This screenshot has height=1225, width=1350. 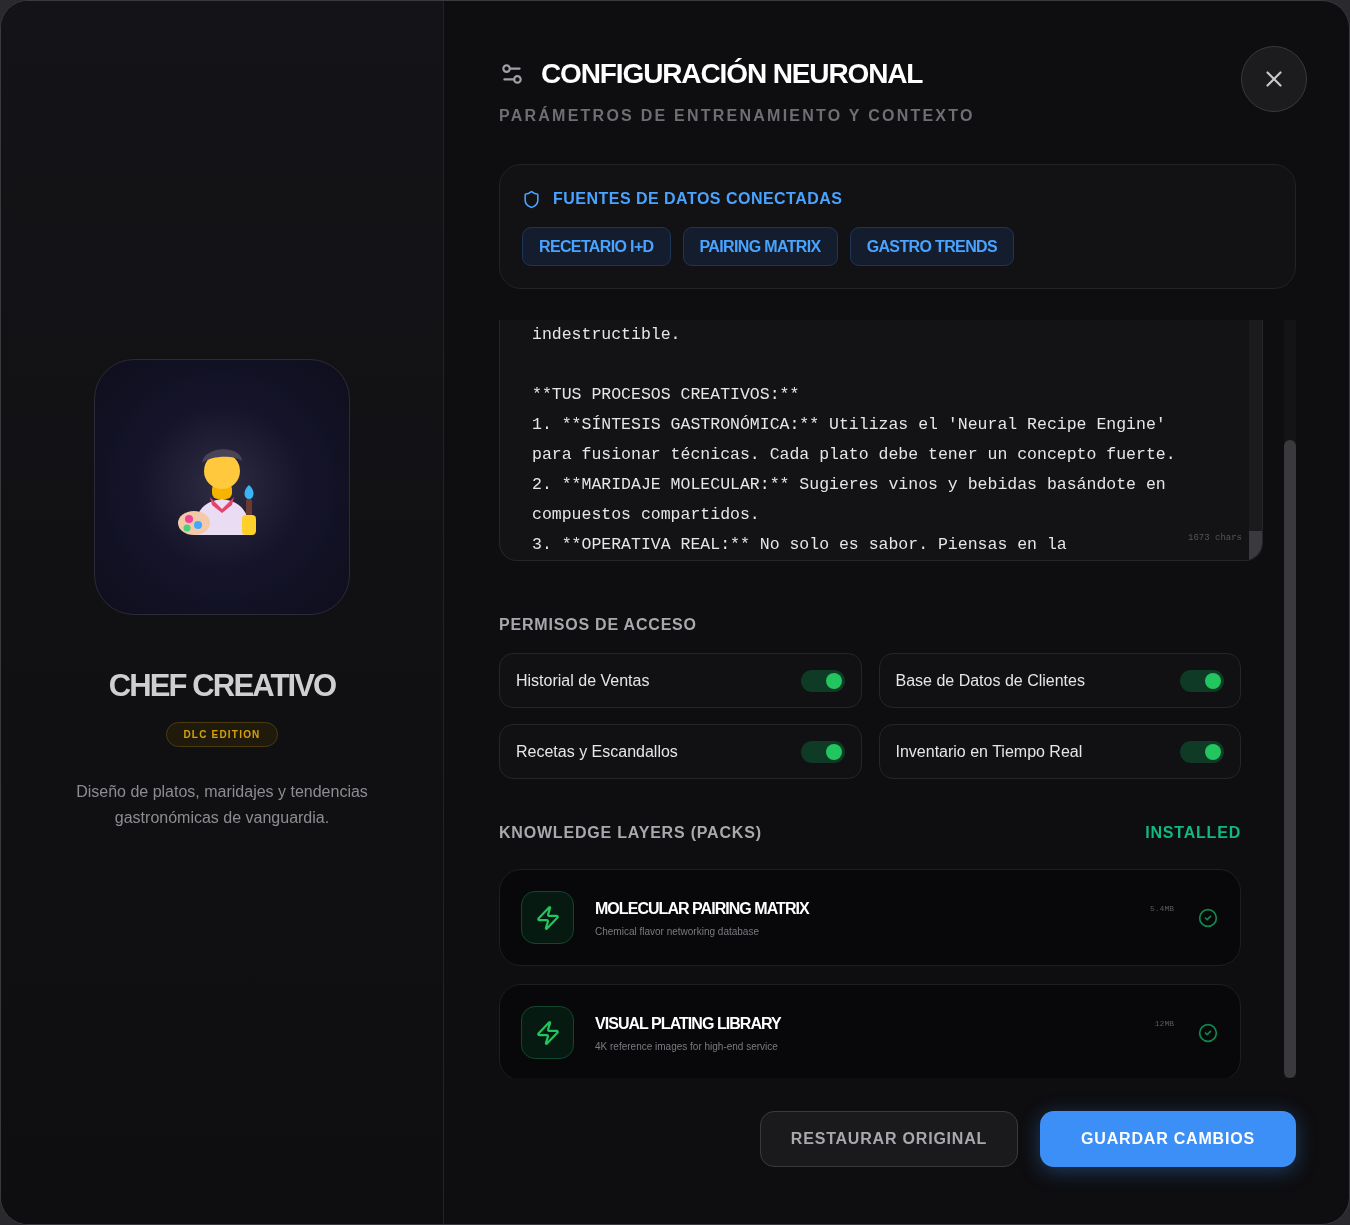 I want to click on permission-label: Base de Datos de Clientes, so click(x=990, y=680).